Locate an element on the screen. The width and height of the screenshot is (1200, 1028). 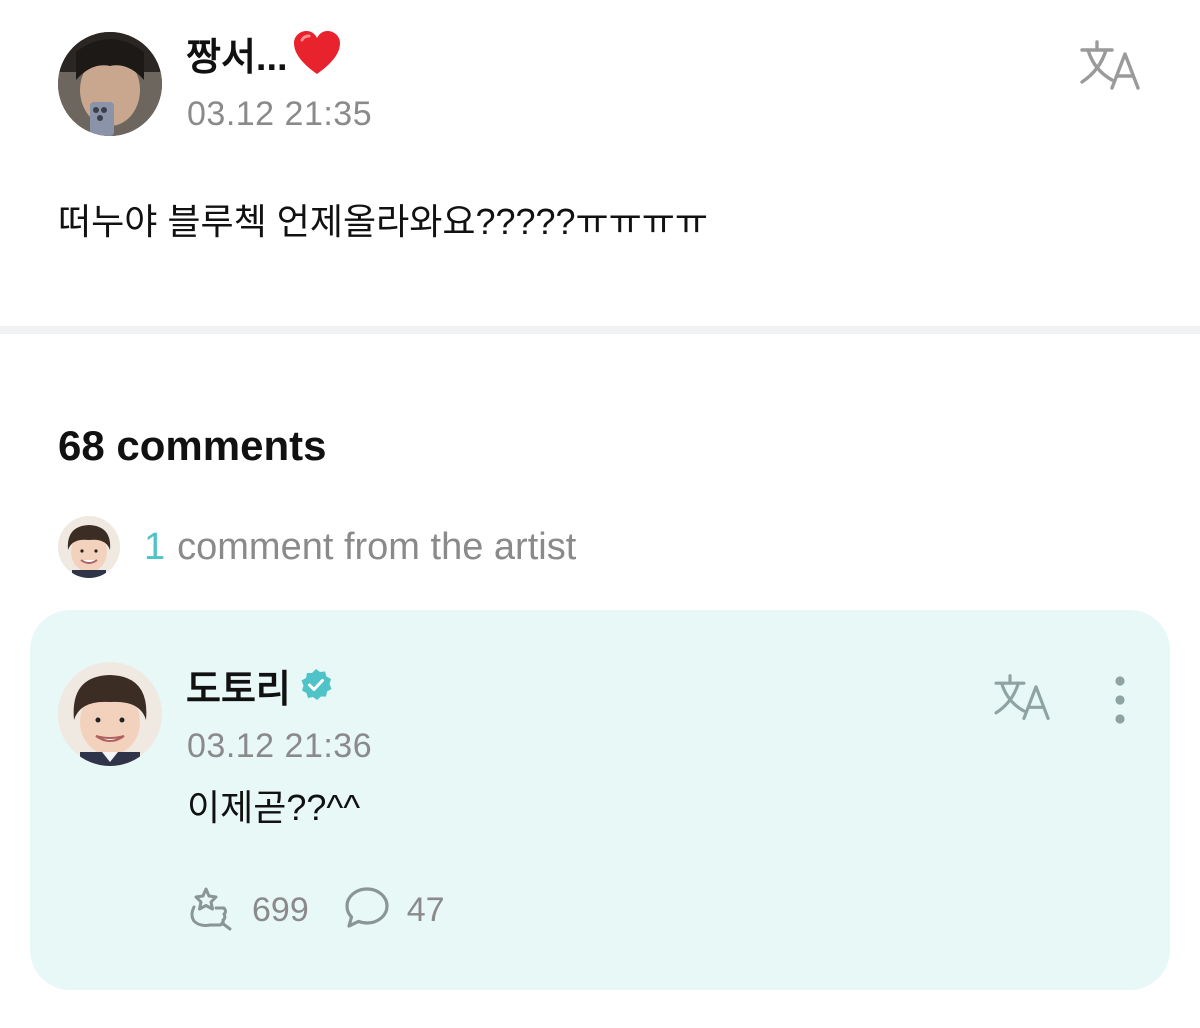
artist-comment-timestamp: 03.12 21:36 is located at coordinates (280, 746).